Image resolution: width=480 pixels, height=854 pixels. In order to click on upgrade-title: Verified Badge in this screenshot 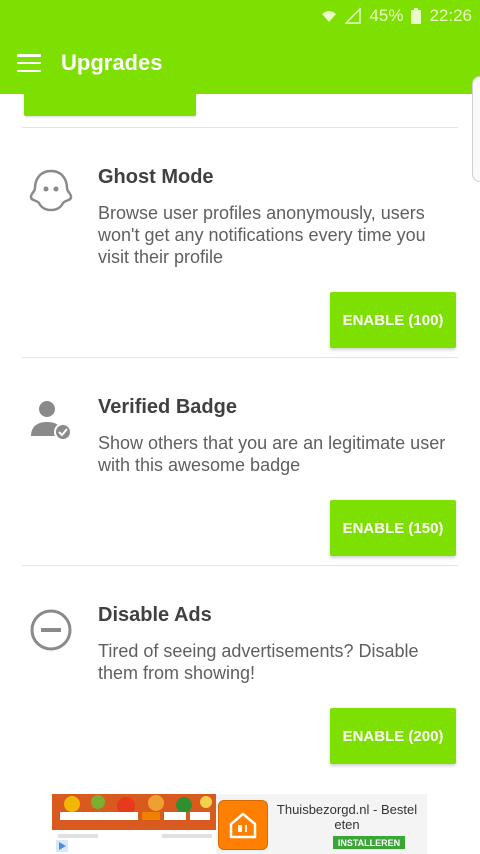, I will do `click(167, 407)`.